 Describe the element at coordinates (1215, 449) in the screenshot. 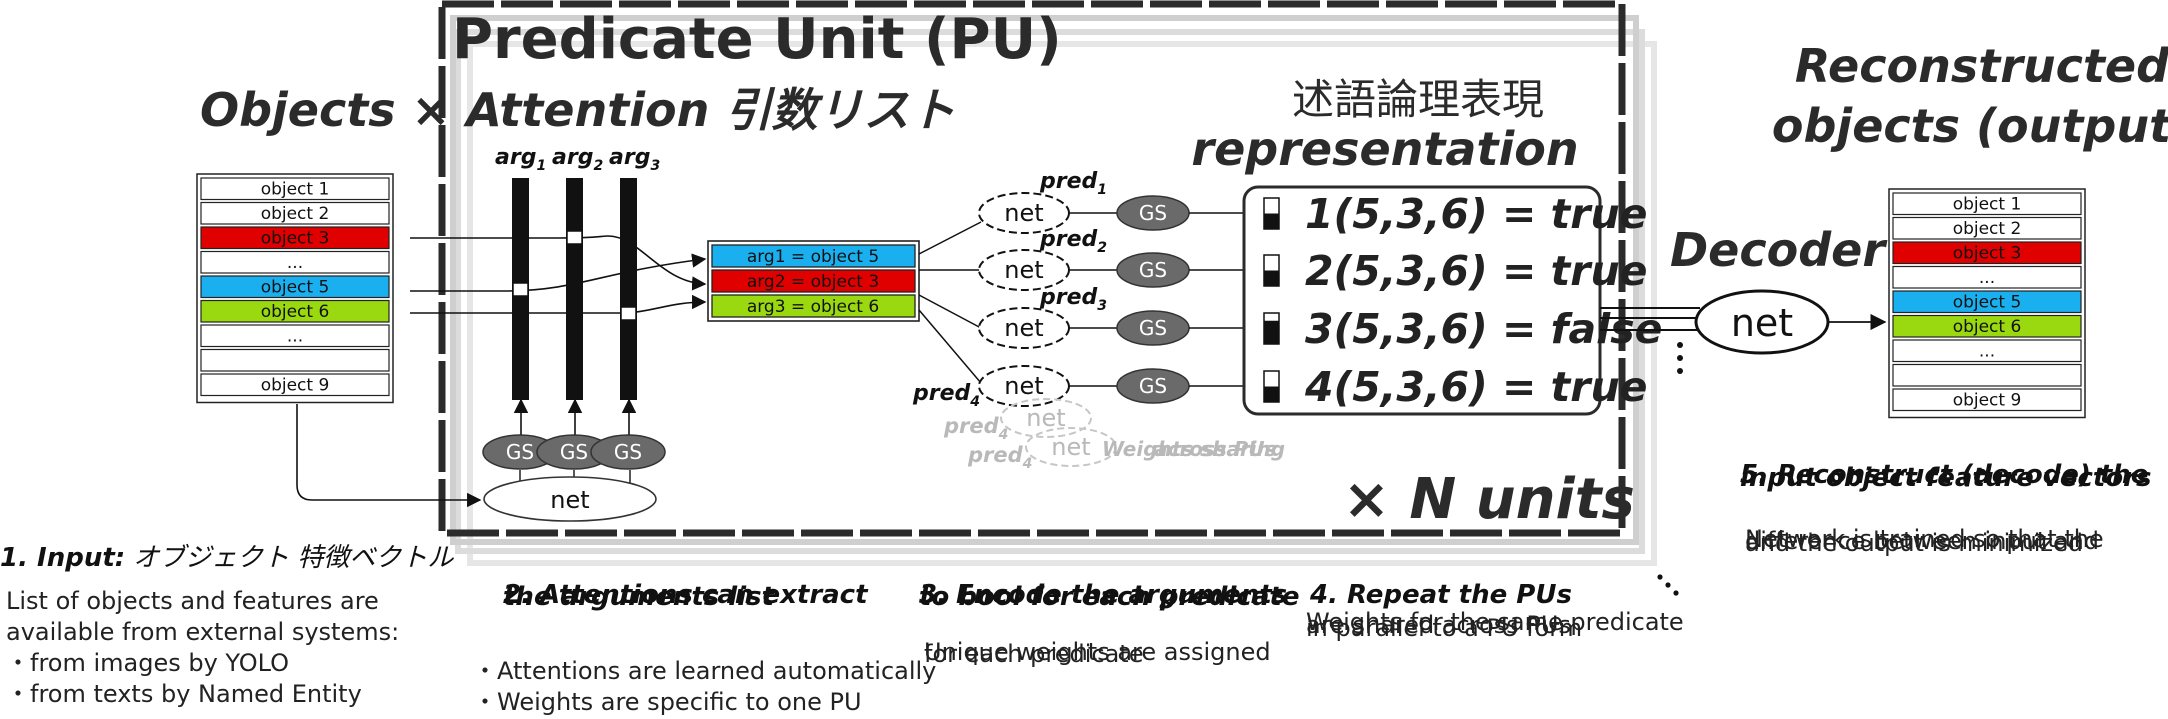

I see `across-pus-text: across PUs` at that location.